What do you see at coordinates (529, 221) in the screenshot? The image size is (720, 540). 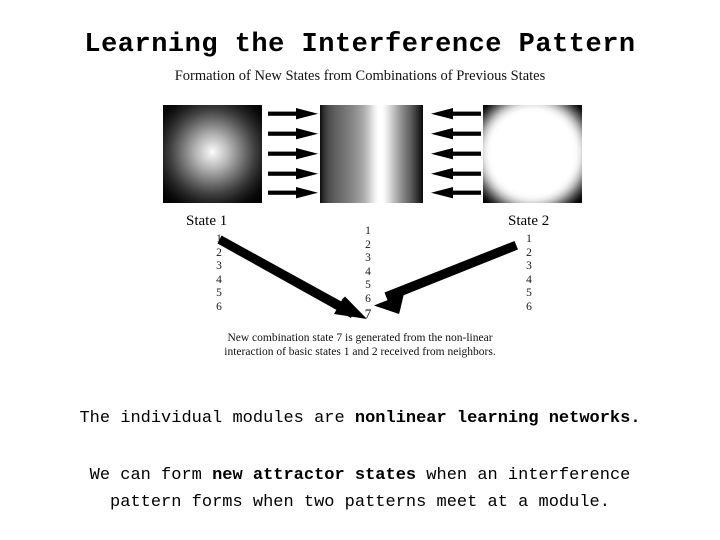 I see `label-state-2: State 2` at bounding box center [529, 221].